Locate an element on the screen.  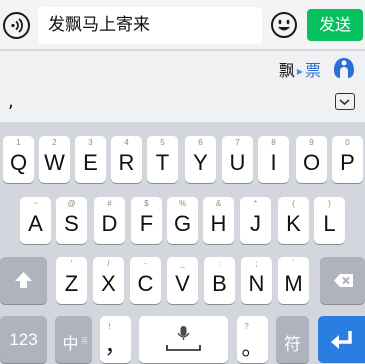
candidate-bar: 飘 ▶ 票 is located at coordinates (182, 68).